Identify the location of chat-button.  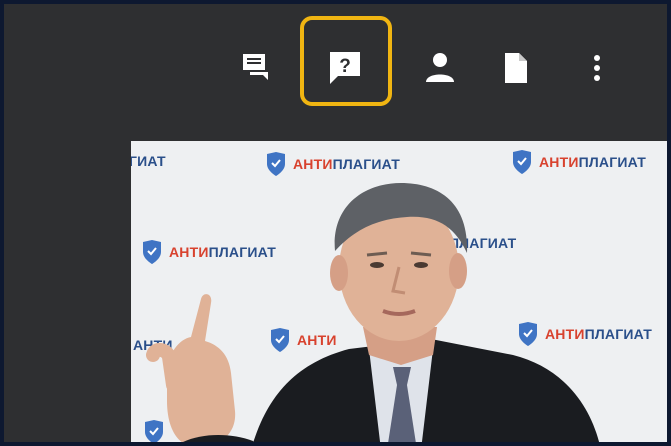
(258, 68).